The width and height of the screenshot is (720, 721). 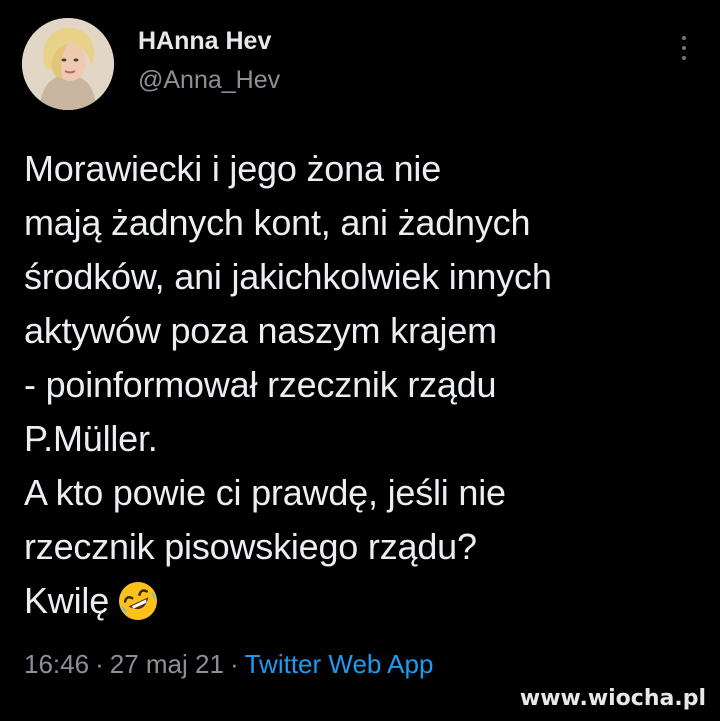 What do you see at coordinates (250, 546) in the screenshot?
I see `tweet-text-line: rzecznik pisowskiego rządu?` at bounding box center [250, 546].